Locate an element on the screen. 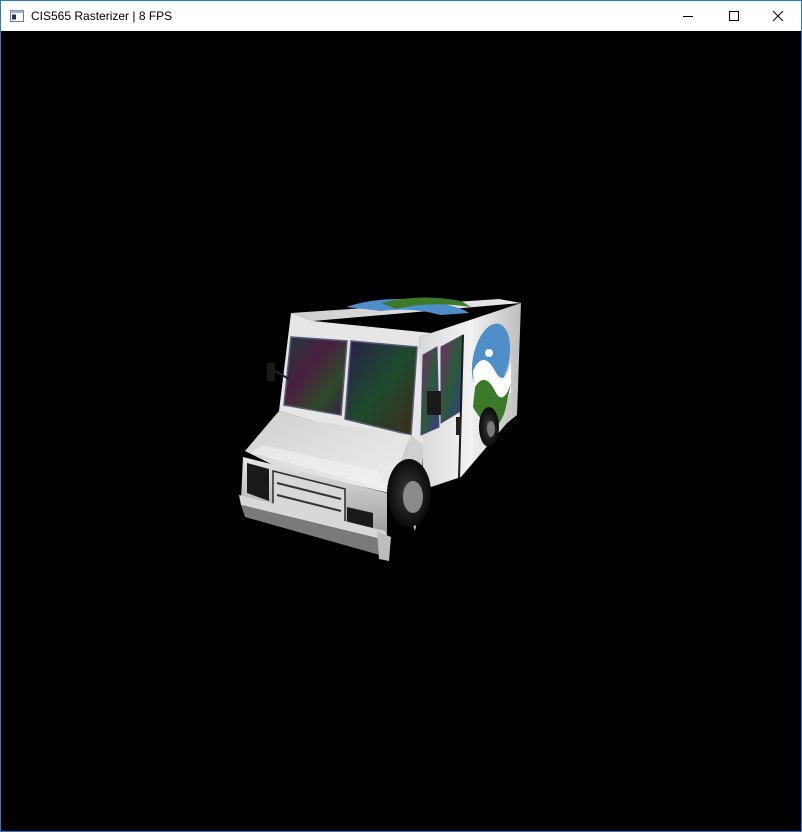  maximize-button is located at coordinates (734, 16).